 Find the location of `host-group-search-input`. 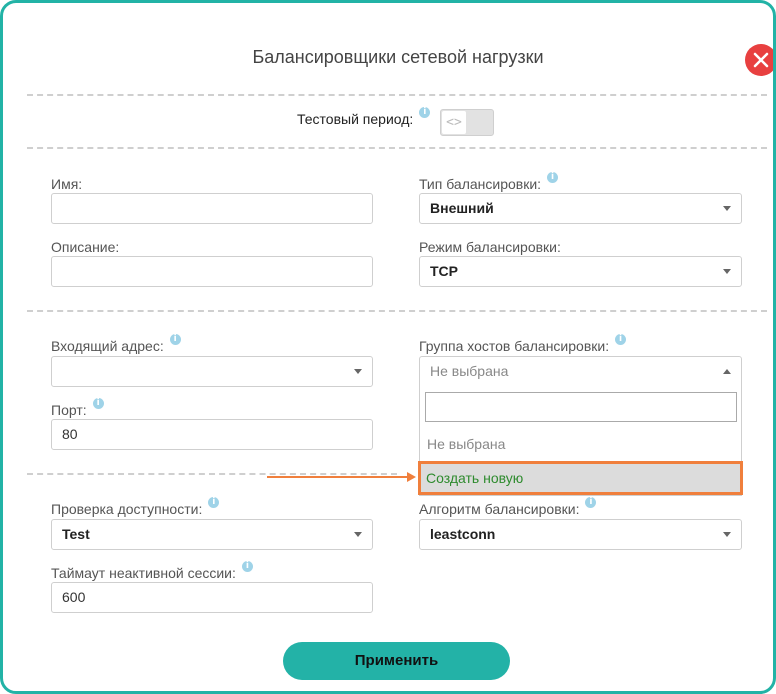

host-group-search-input is located at coordinates (581, 407).